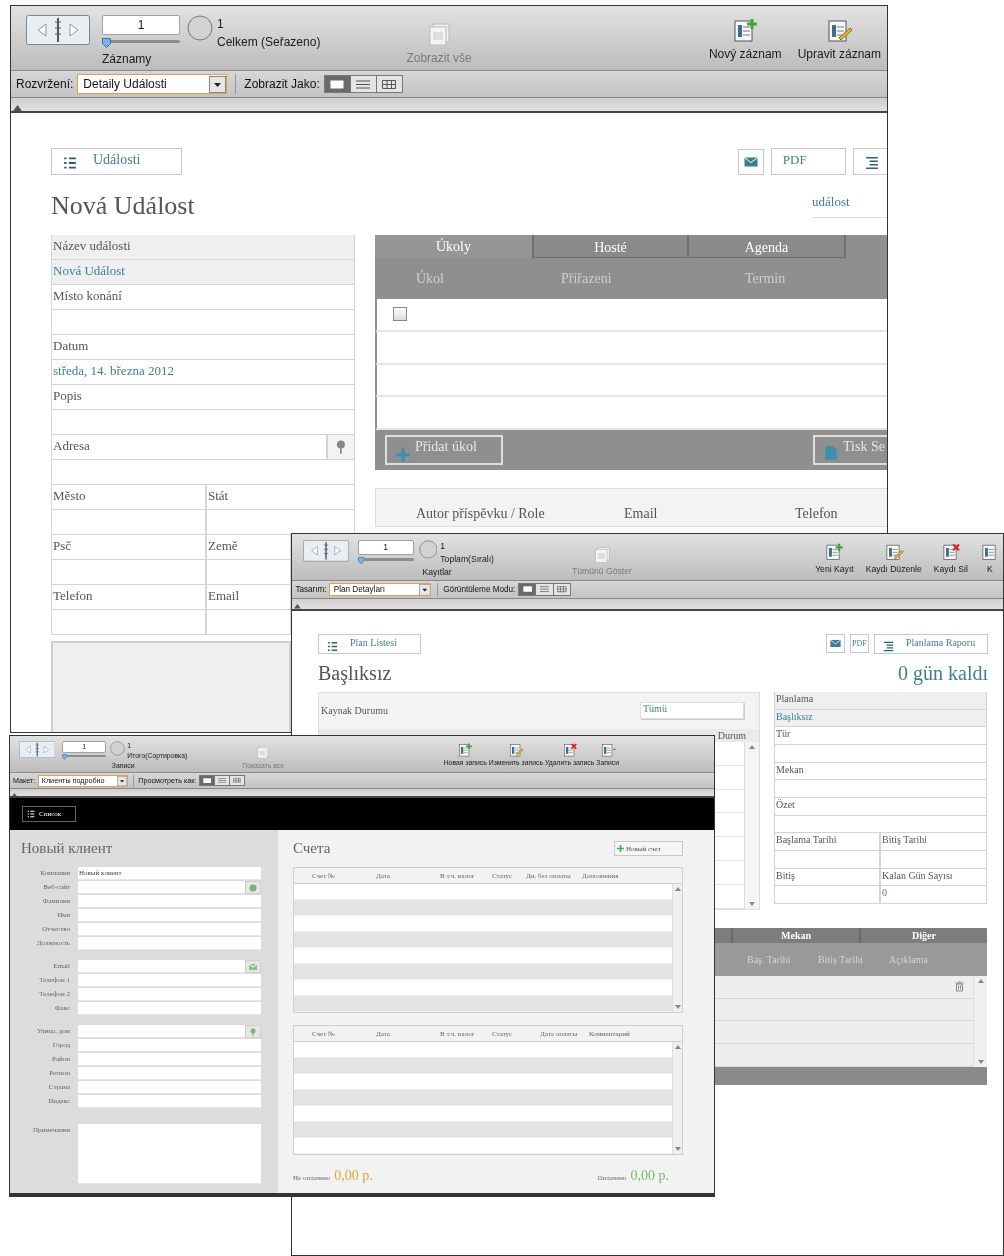  Describe the element at coordinates (454, 246) in the screenshot. I see `tab: Úkoly` at that location.